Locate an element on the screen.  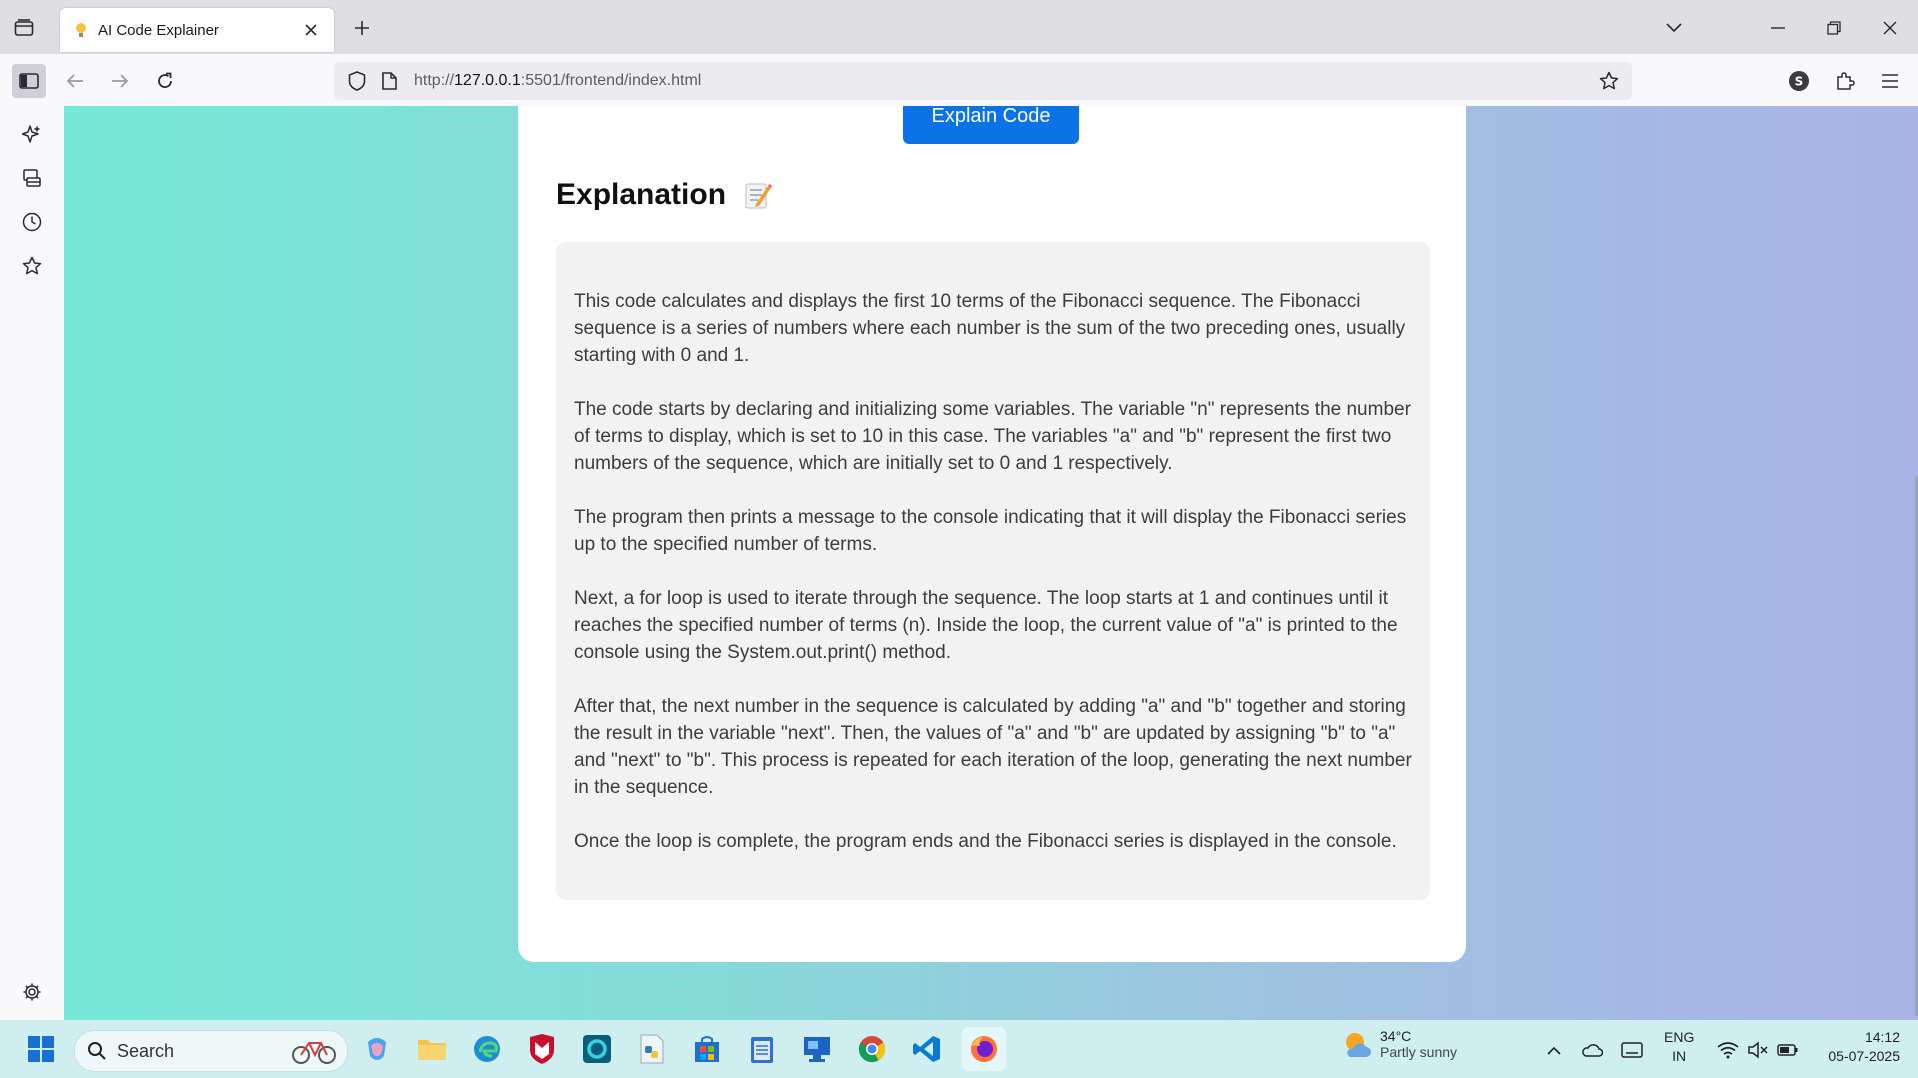
extensions-puzzle-icon is located at coordinates (1845, 81).